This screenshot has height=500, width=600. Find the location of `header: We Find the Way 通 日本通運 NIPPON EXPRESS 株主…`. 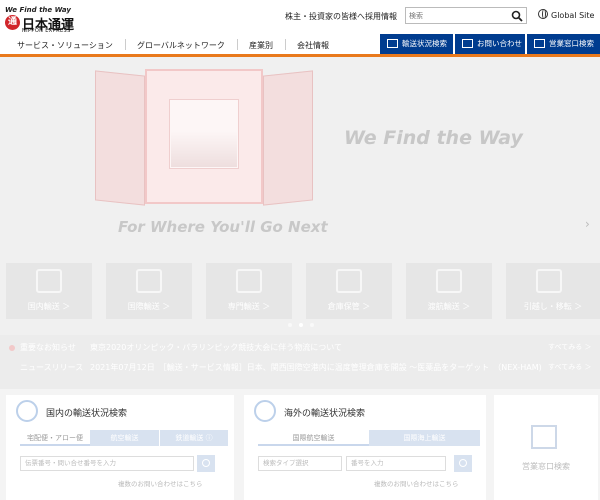

header: We Find the Way 通 日本通運 NIPPON EXPRESS 株主… is located at coordinates (300, 17).